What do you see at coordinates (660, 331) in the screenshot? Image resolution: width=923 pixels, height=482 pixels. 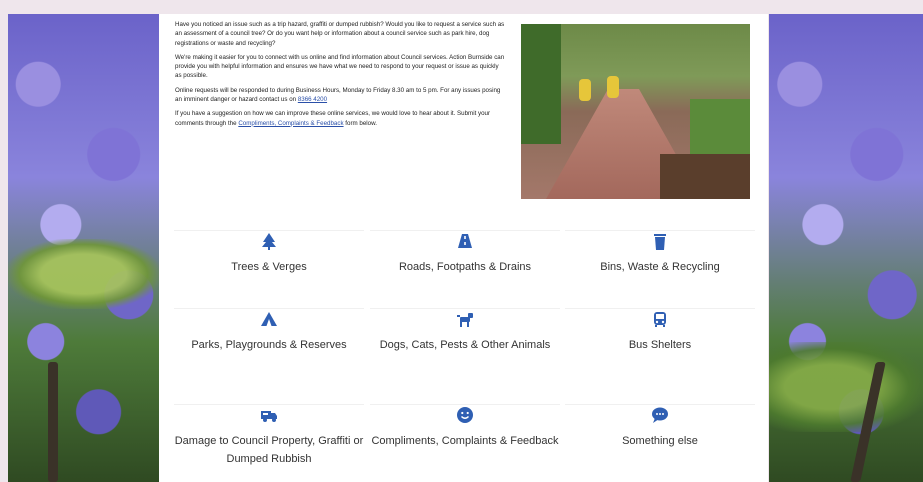 I see `tile-bus-shelters: Bus Shelters` at bounding box center [660, 331].